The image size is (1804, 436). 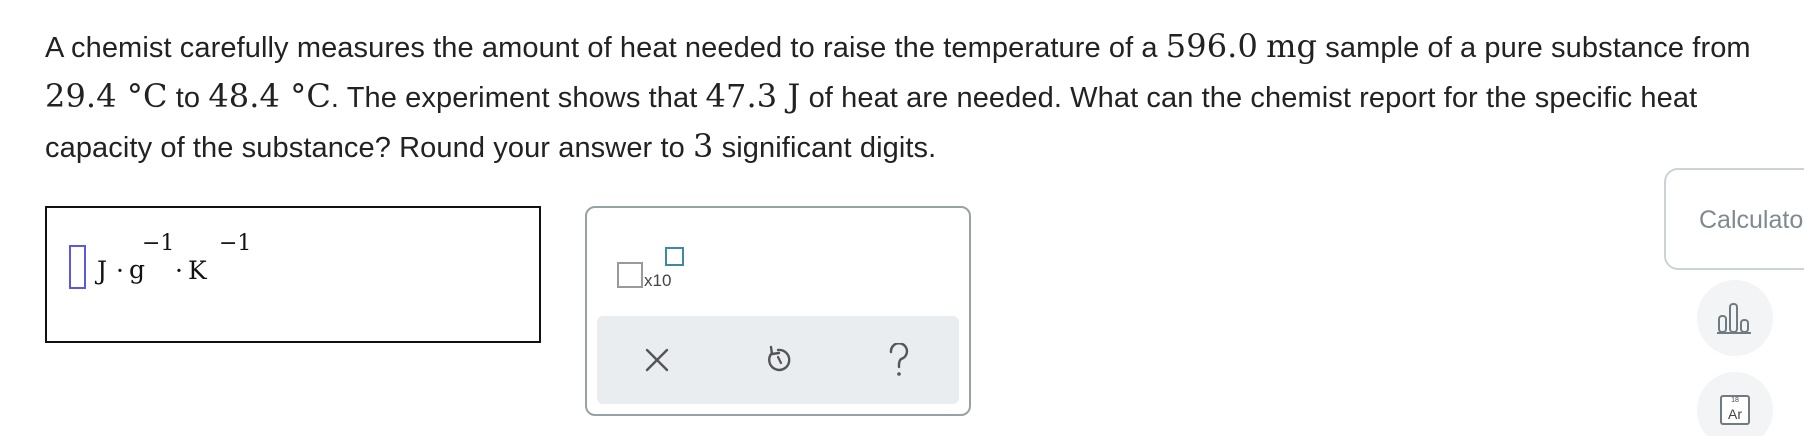 What do you see at coordinates (778, 311) in the screenshot?
I see `answer-toolbox: x10` at bounding box center [778, 311].